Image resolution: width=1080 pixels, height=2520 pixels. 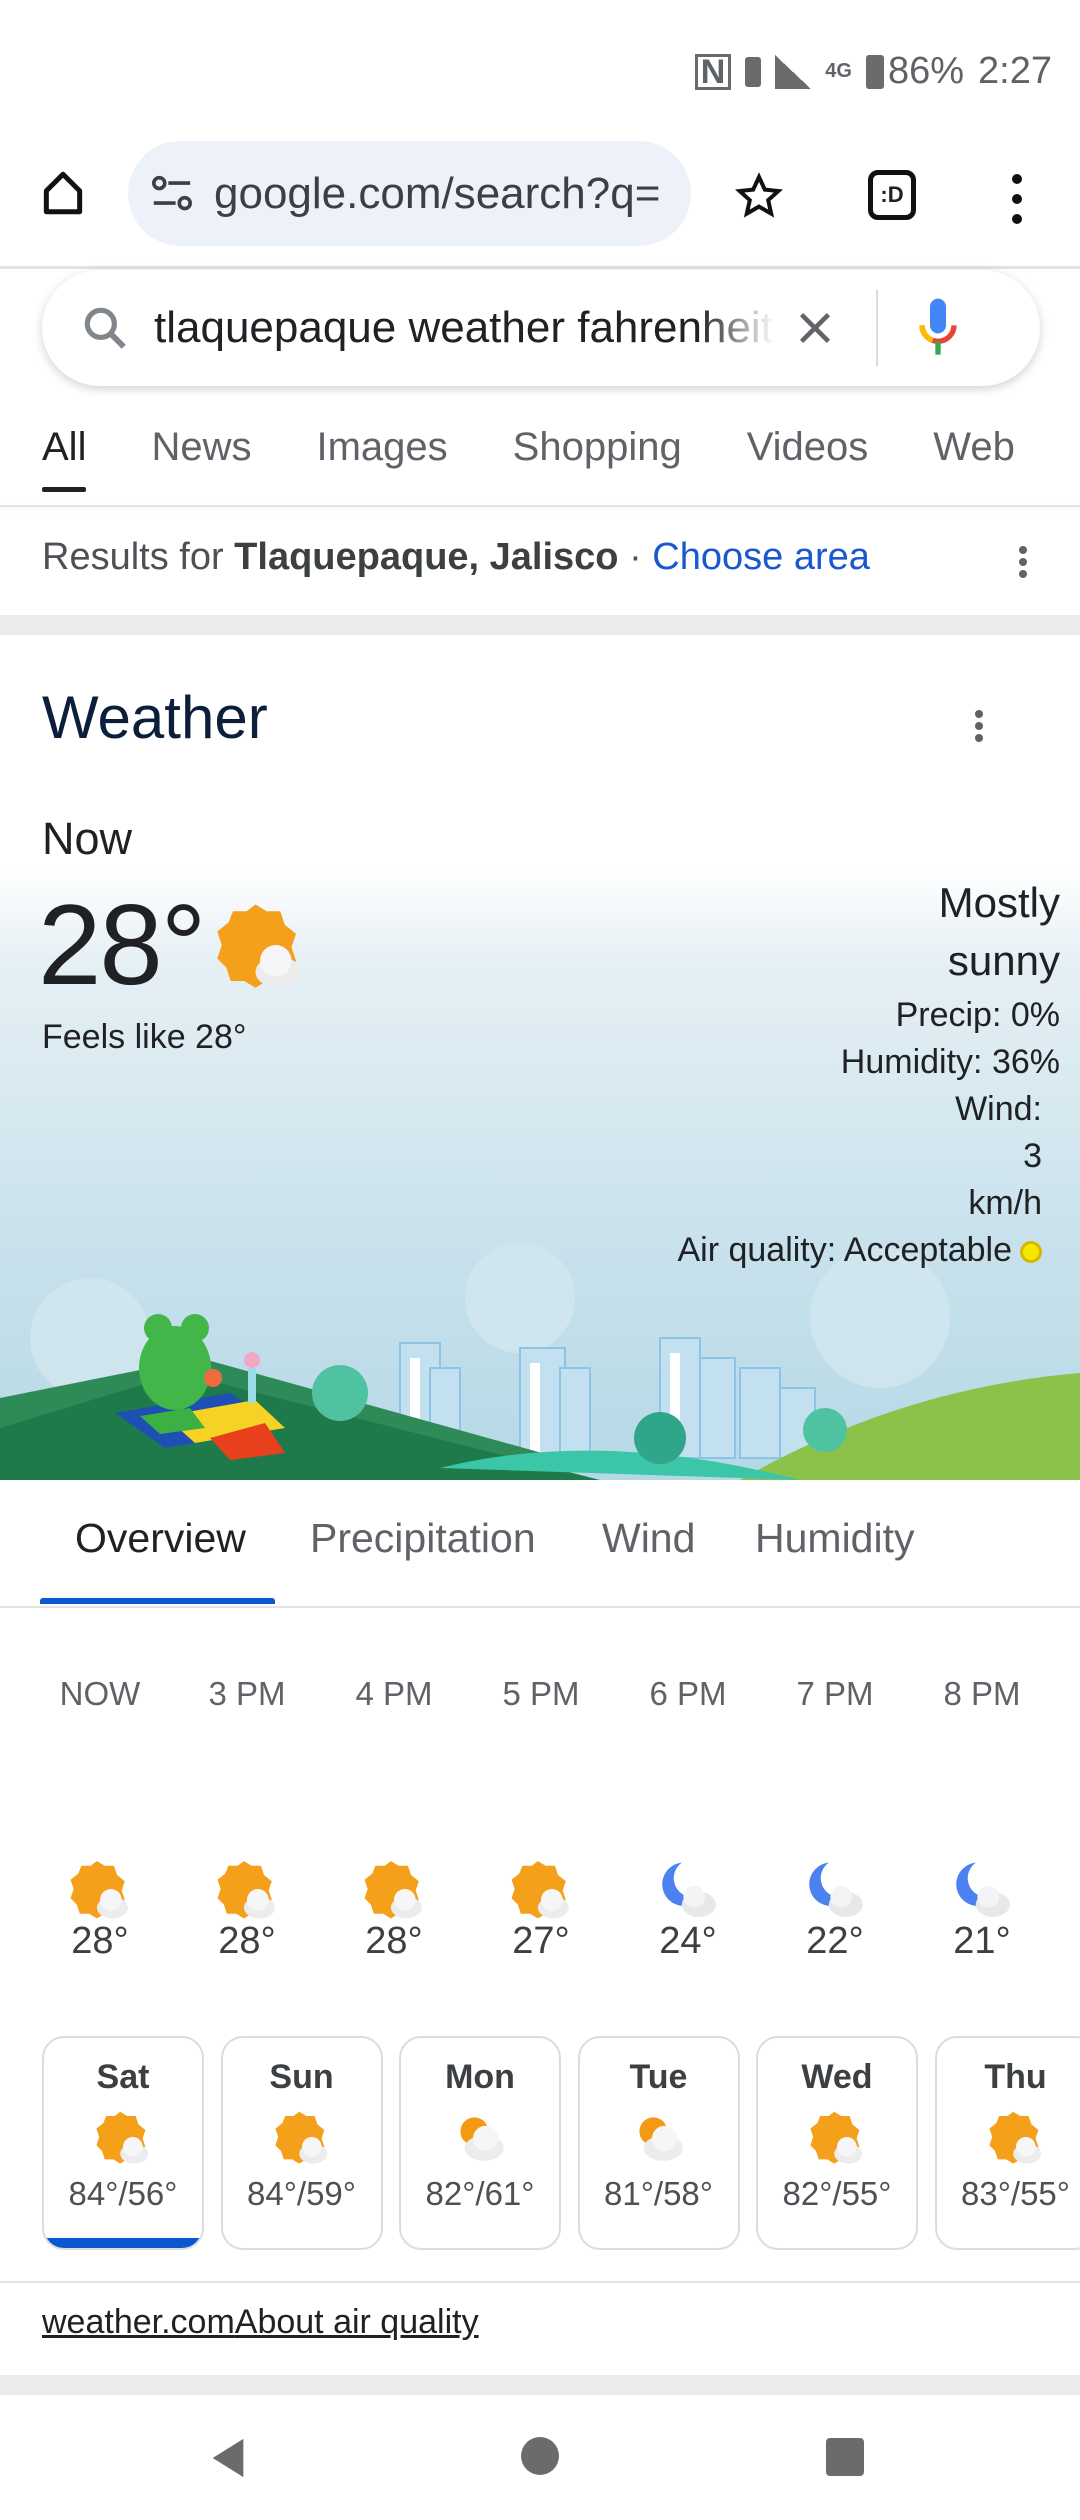 What do you see at coordinates (357, 2322) in the screenshot?
I see `about-air-quality-link: About air quality` at bounding box center [357, 2322].